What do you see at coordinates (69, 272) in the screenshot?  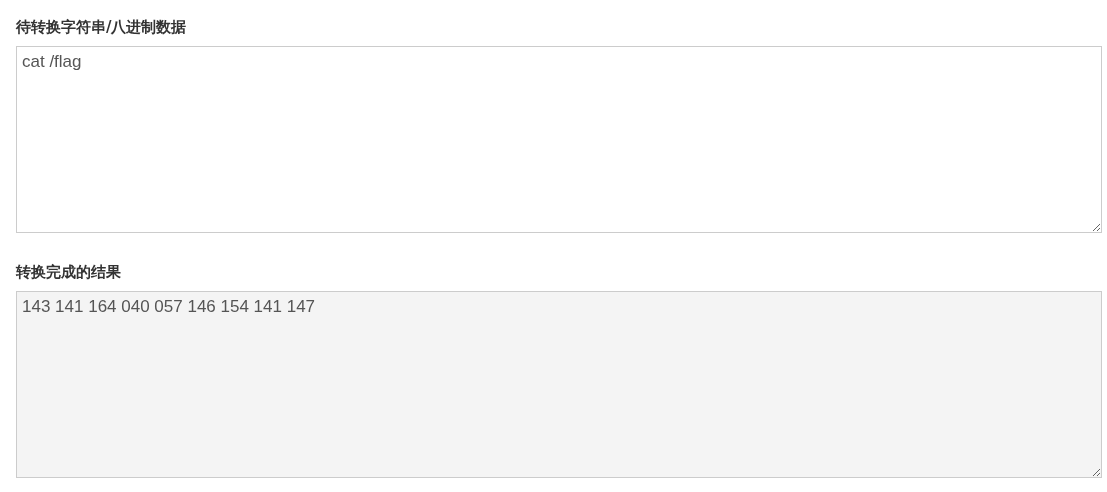 I see `field-label: 转换完成的结果` at bounding box center [69, 272].